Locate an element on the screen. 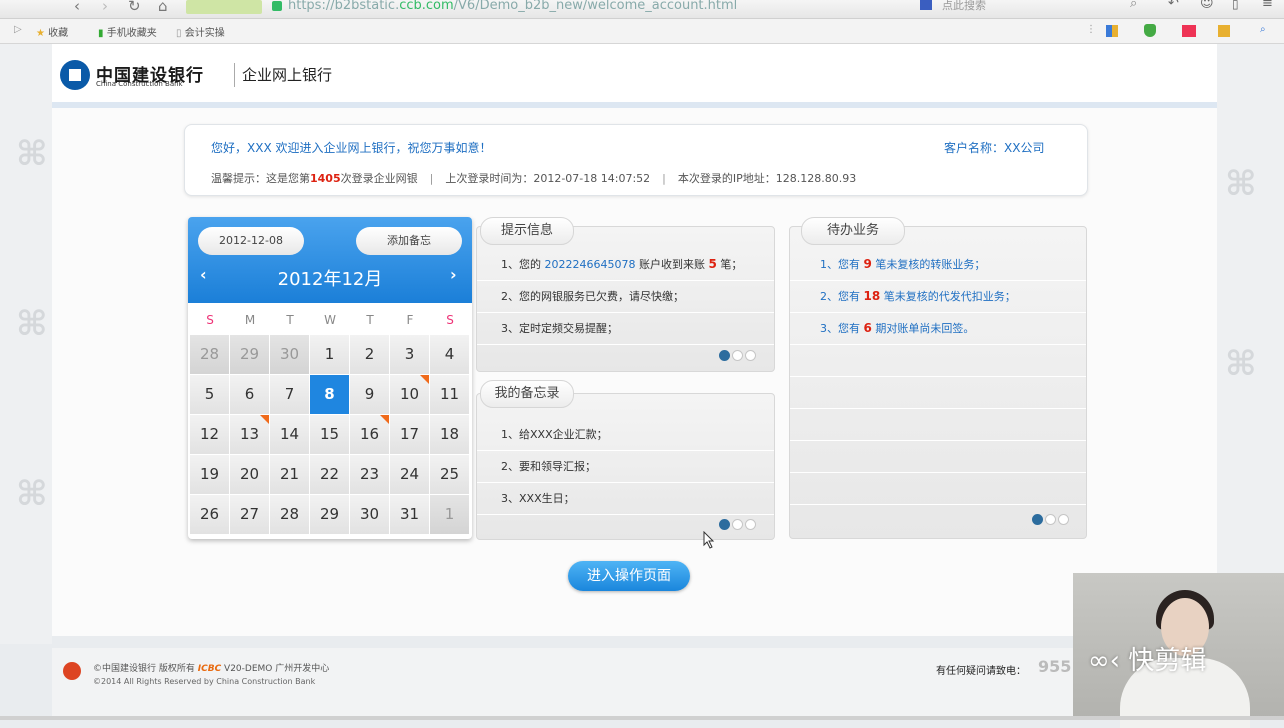  menu-icon: ≡ is located at coordinates (1267, 5).